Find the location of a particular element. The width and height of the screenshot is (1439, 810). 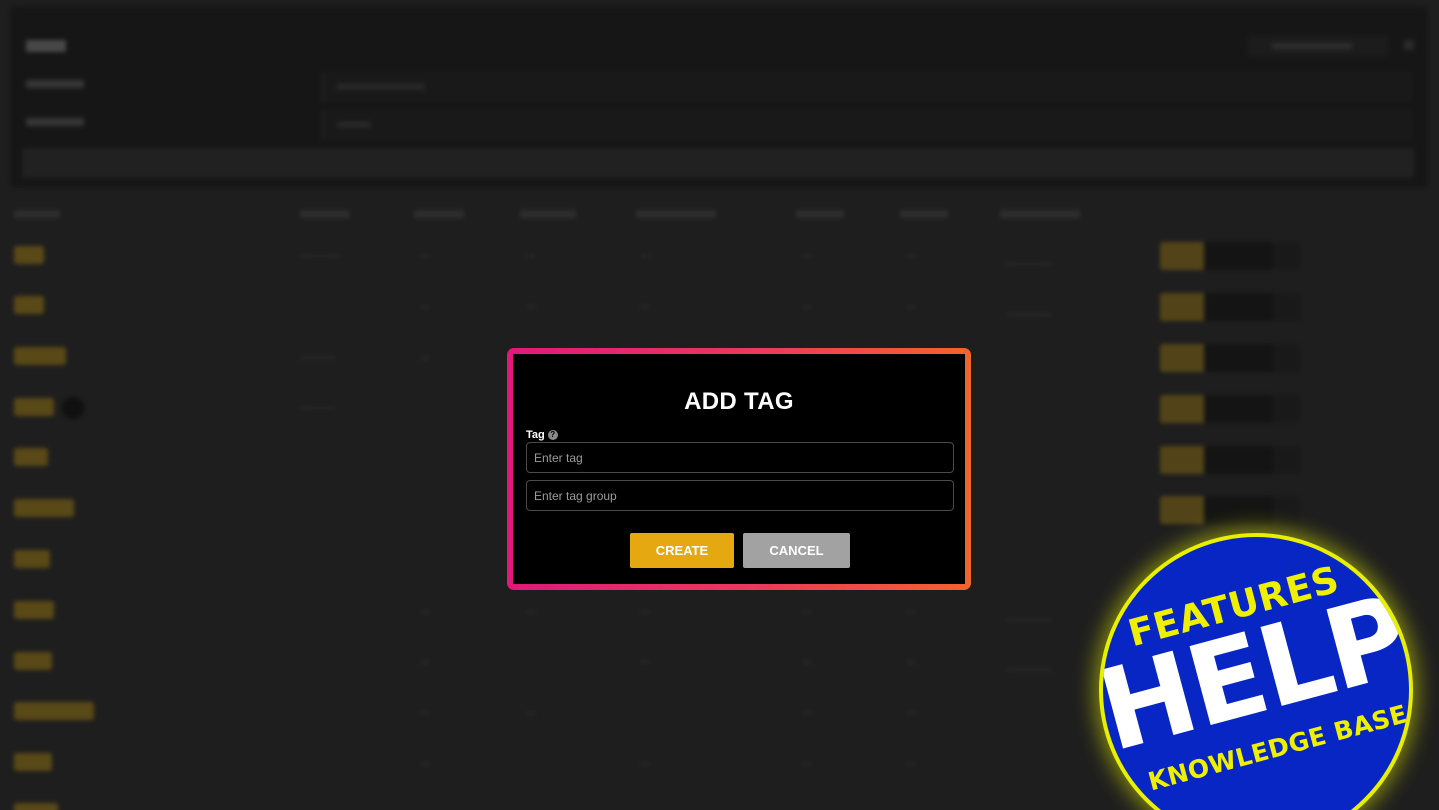

tag-input is located at coordinates (740, 457).